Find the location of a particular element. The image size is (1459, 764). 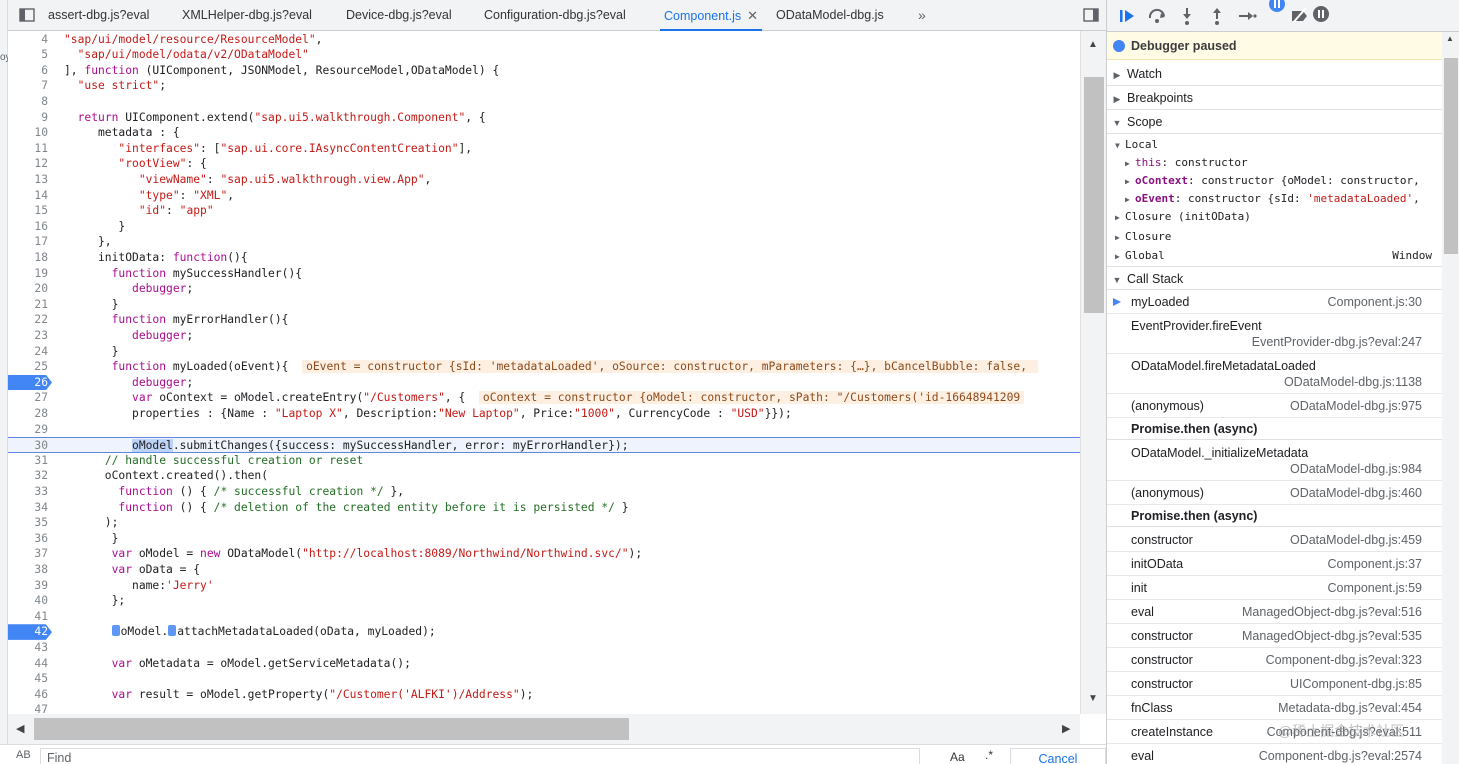

call-stack-frame: constructor ODataModel-dbg.js:459 is located at coordinates (1274, 540).